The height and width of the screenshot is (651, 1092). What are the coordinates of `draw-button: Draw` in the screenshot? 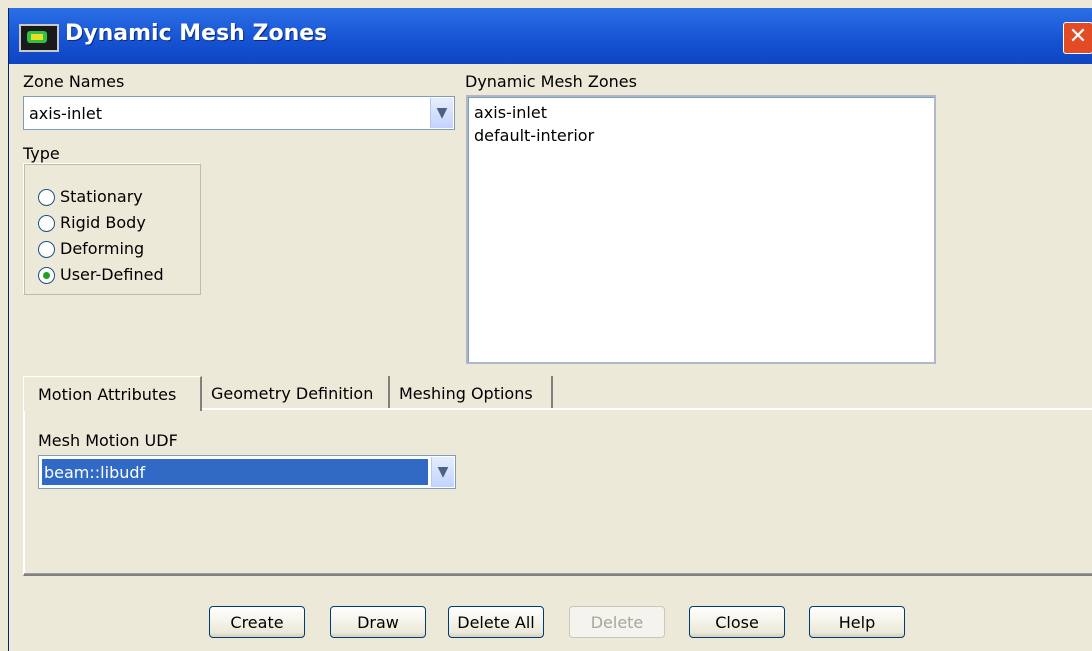 It's located at (378, 622).